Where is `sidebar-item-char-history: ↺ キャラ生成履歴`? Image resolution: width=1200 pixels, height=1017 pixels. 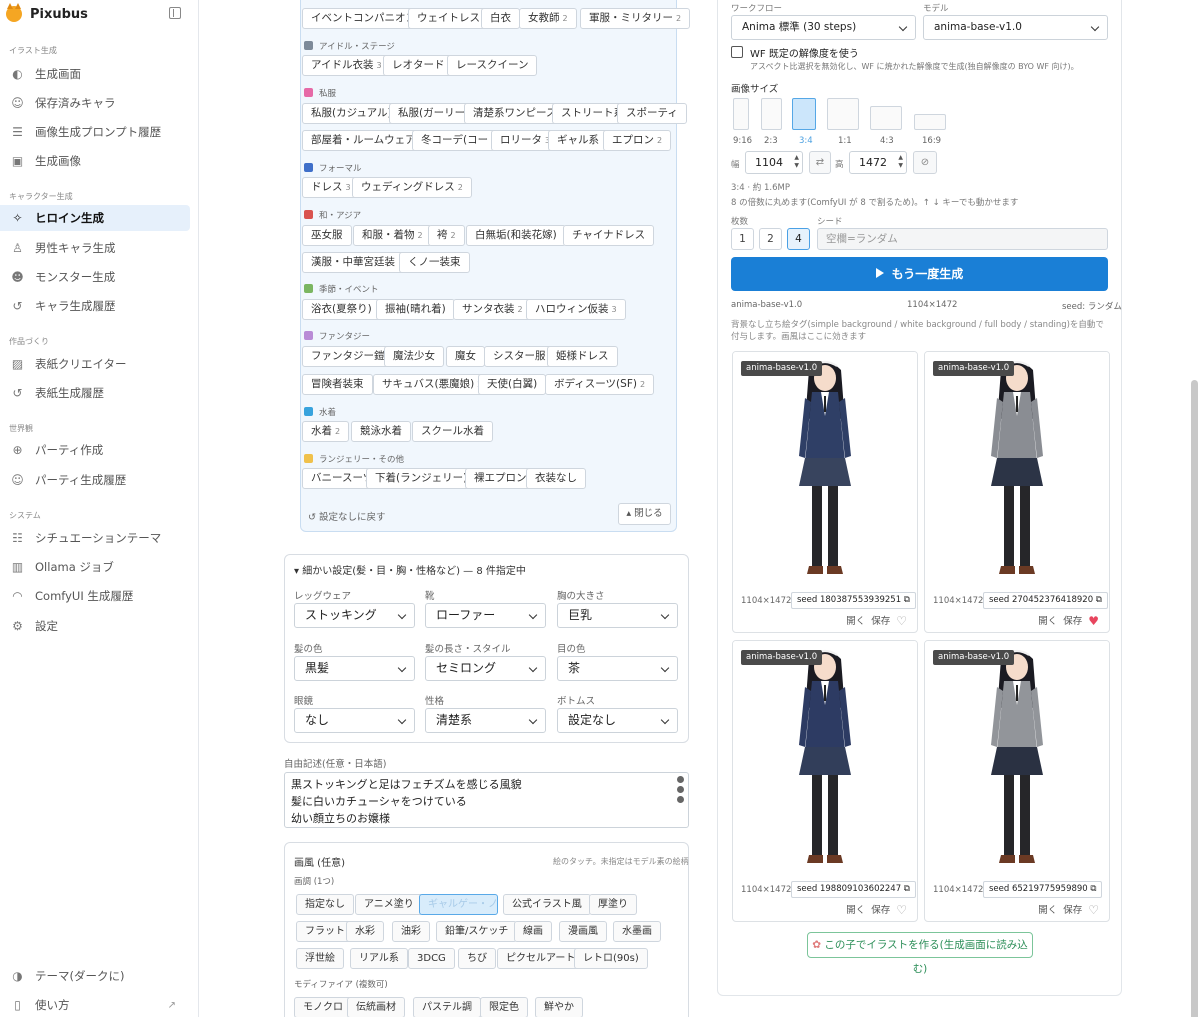
sidebar-item-char-history: ↺ キャラ生成履歴 is located at coordinates (95, 306).